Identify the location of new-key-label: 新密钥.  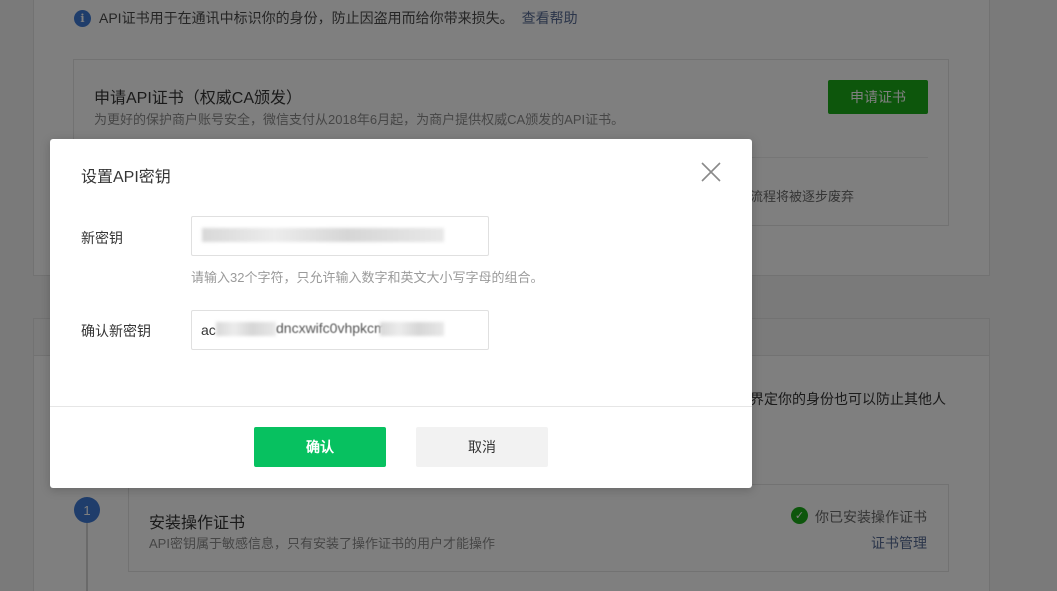
(102, 238).